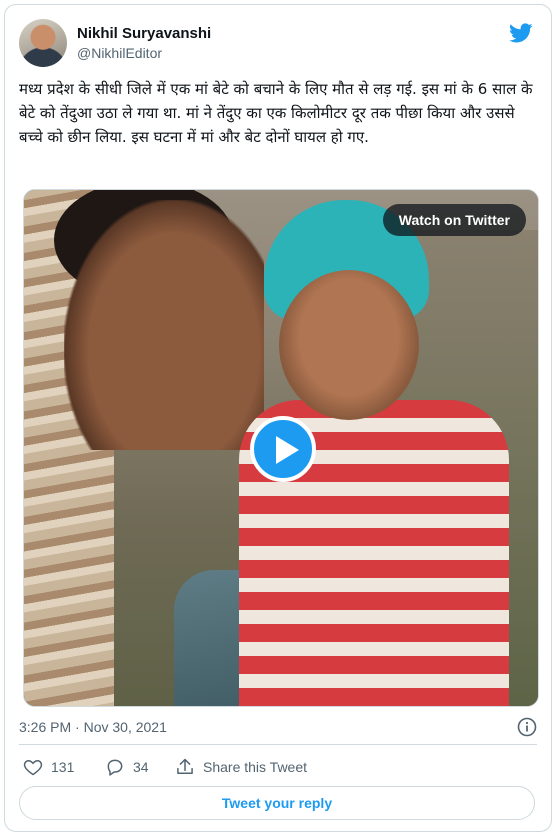 The image size is (557, 837). I want to click on play-icon, so click(287, 450).